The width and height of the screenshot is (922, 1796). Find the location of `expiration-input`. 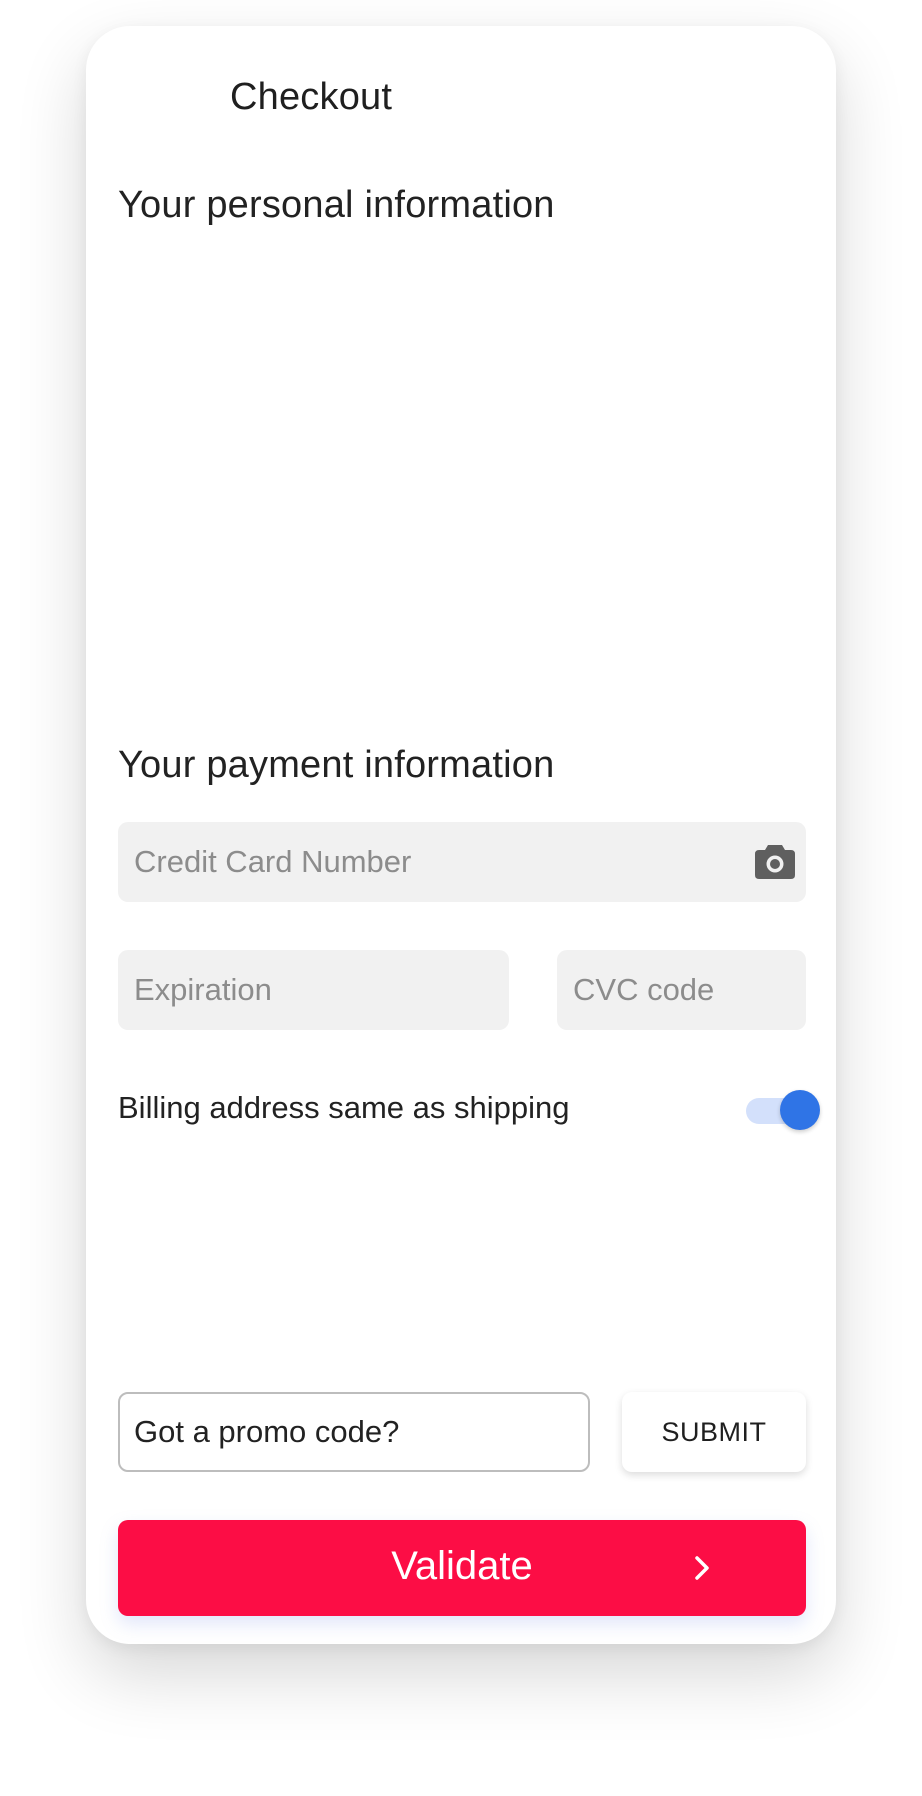

expiration-input is located at coordinates (321, 990).